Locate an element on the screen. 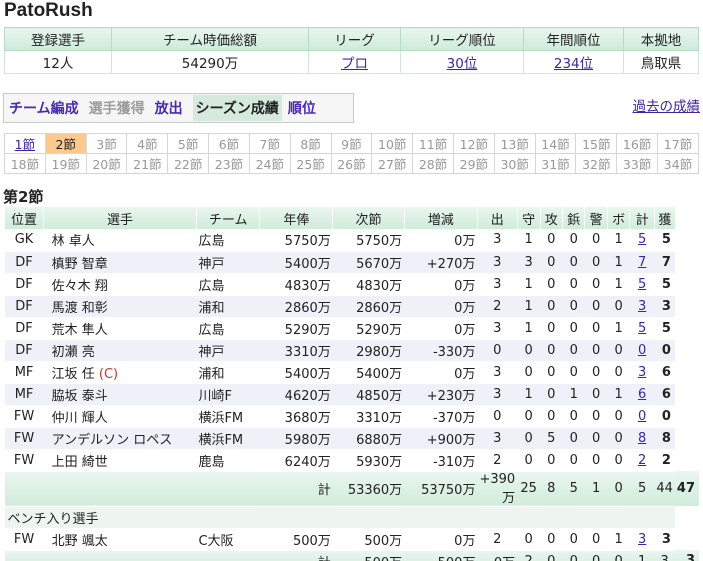 This screenshot has width=703, height=561. next-cell: 4830万 is located at coordinates (368, 284).